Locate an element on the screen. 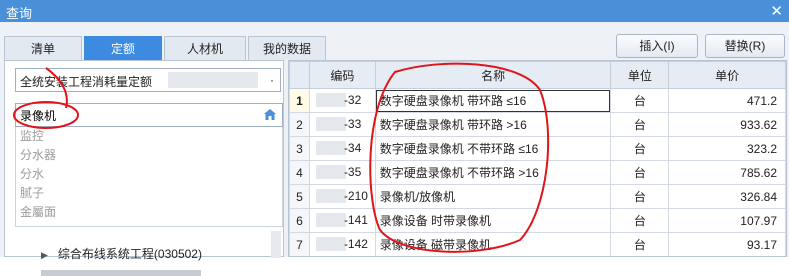 Image resolution: width=789 pixels, height=276 pixels. price-cell: 933.62 is located at coordinates (727, 124).